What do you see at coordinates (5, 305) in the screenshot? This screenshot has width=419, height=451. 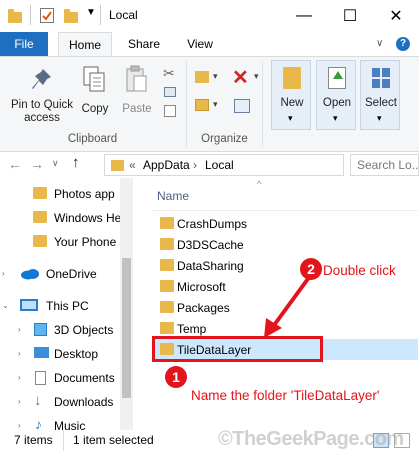 I see `collapse-chevron-icon: ⌄` at bounding box center [5, 305].